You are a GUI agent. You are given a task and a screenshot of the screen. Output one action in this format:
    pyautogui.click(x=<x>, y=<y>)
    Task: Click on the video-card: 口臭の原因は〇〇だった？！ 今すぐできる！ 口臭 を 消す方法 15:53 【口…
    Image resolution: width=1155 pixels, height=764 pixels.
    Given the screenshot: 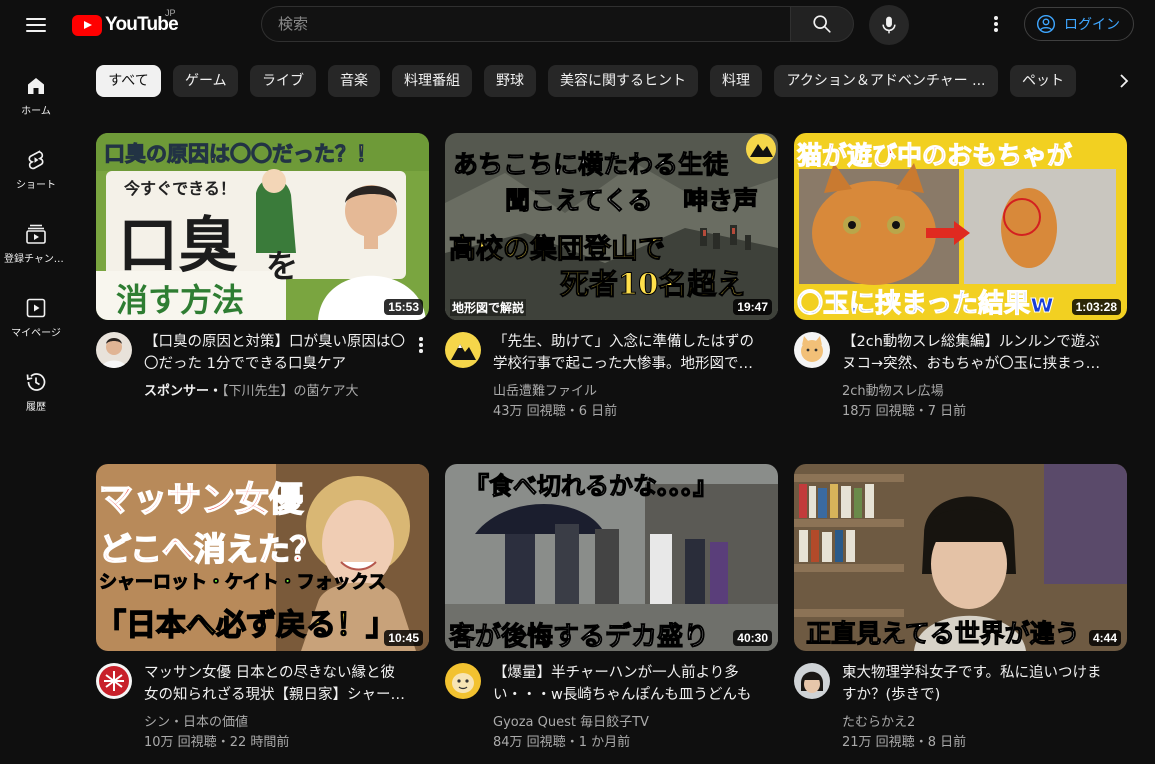 What is the action you would take?
    pyautogui.click(x=262, y=283)
    